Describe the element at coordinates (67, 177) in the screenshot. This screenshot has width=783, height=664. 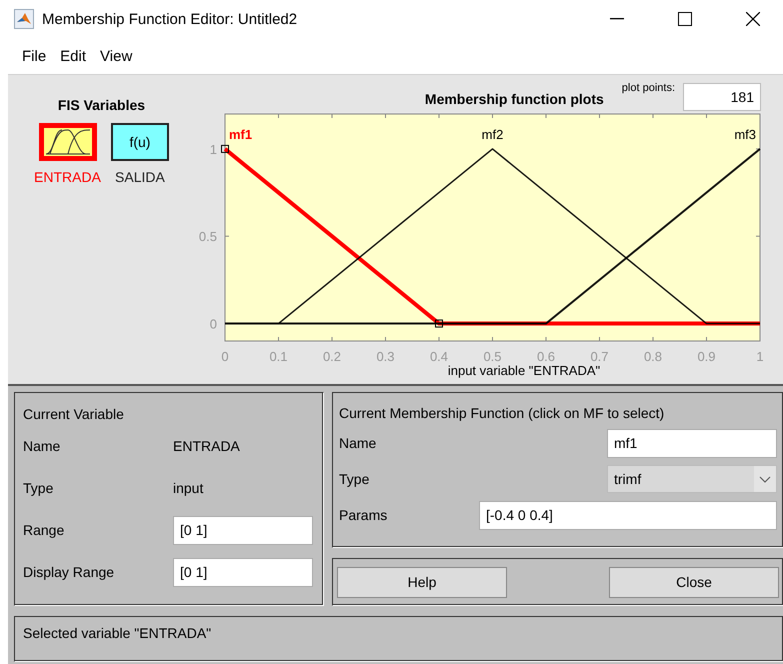
I see `variable-label: ENTRADA` at that location.